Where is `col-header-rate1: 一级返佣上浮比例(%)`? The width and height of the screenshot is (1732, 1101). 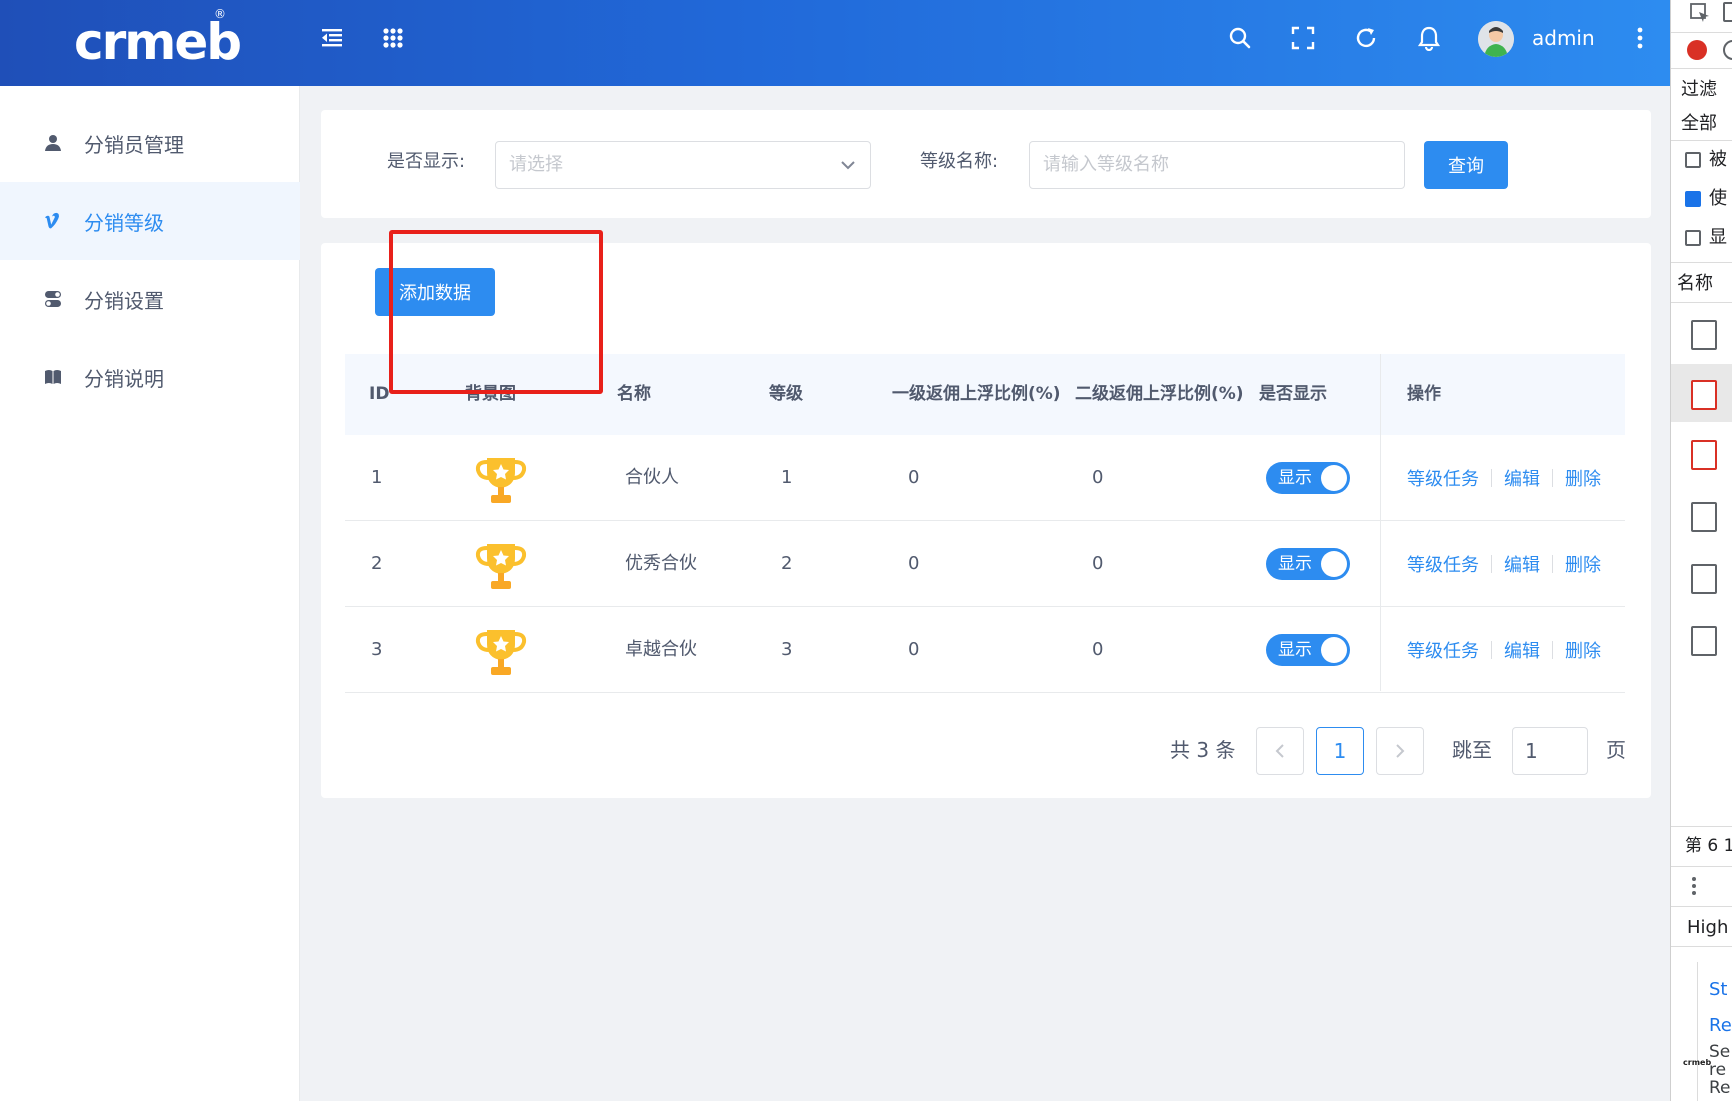 col-header-rate1: 一级返佣上浮比例(%) is located at coordinates (976, 394).